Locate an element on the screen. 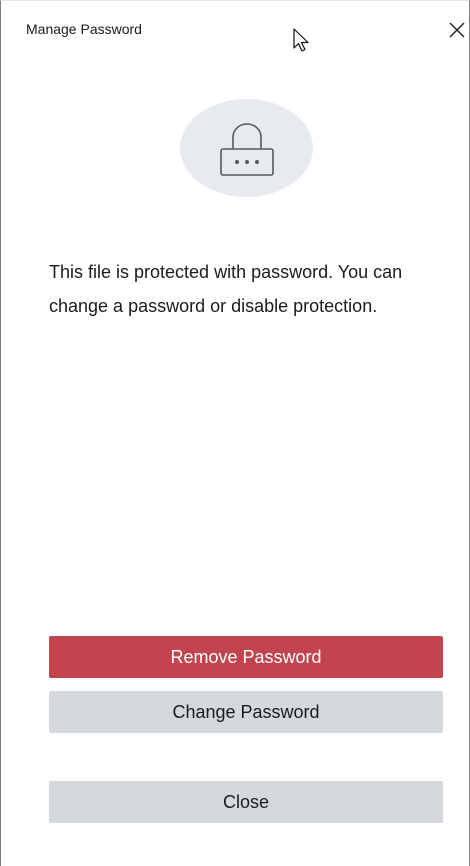 Image resolution: width=470 pixels, height=866 pixels. lock-icon-badge is located at coordinates (246, 148).